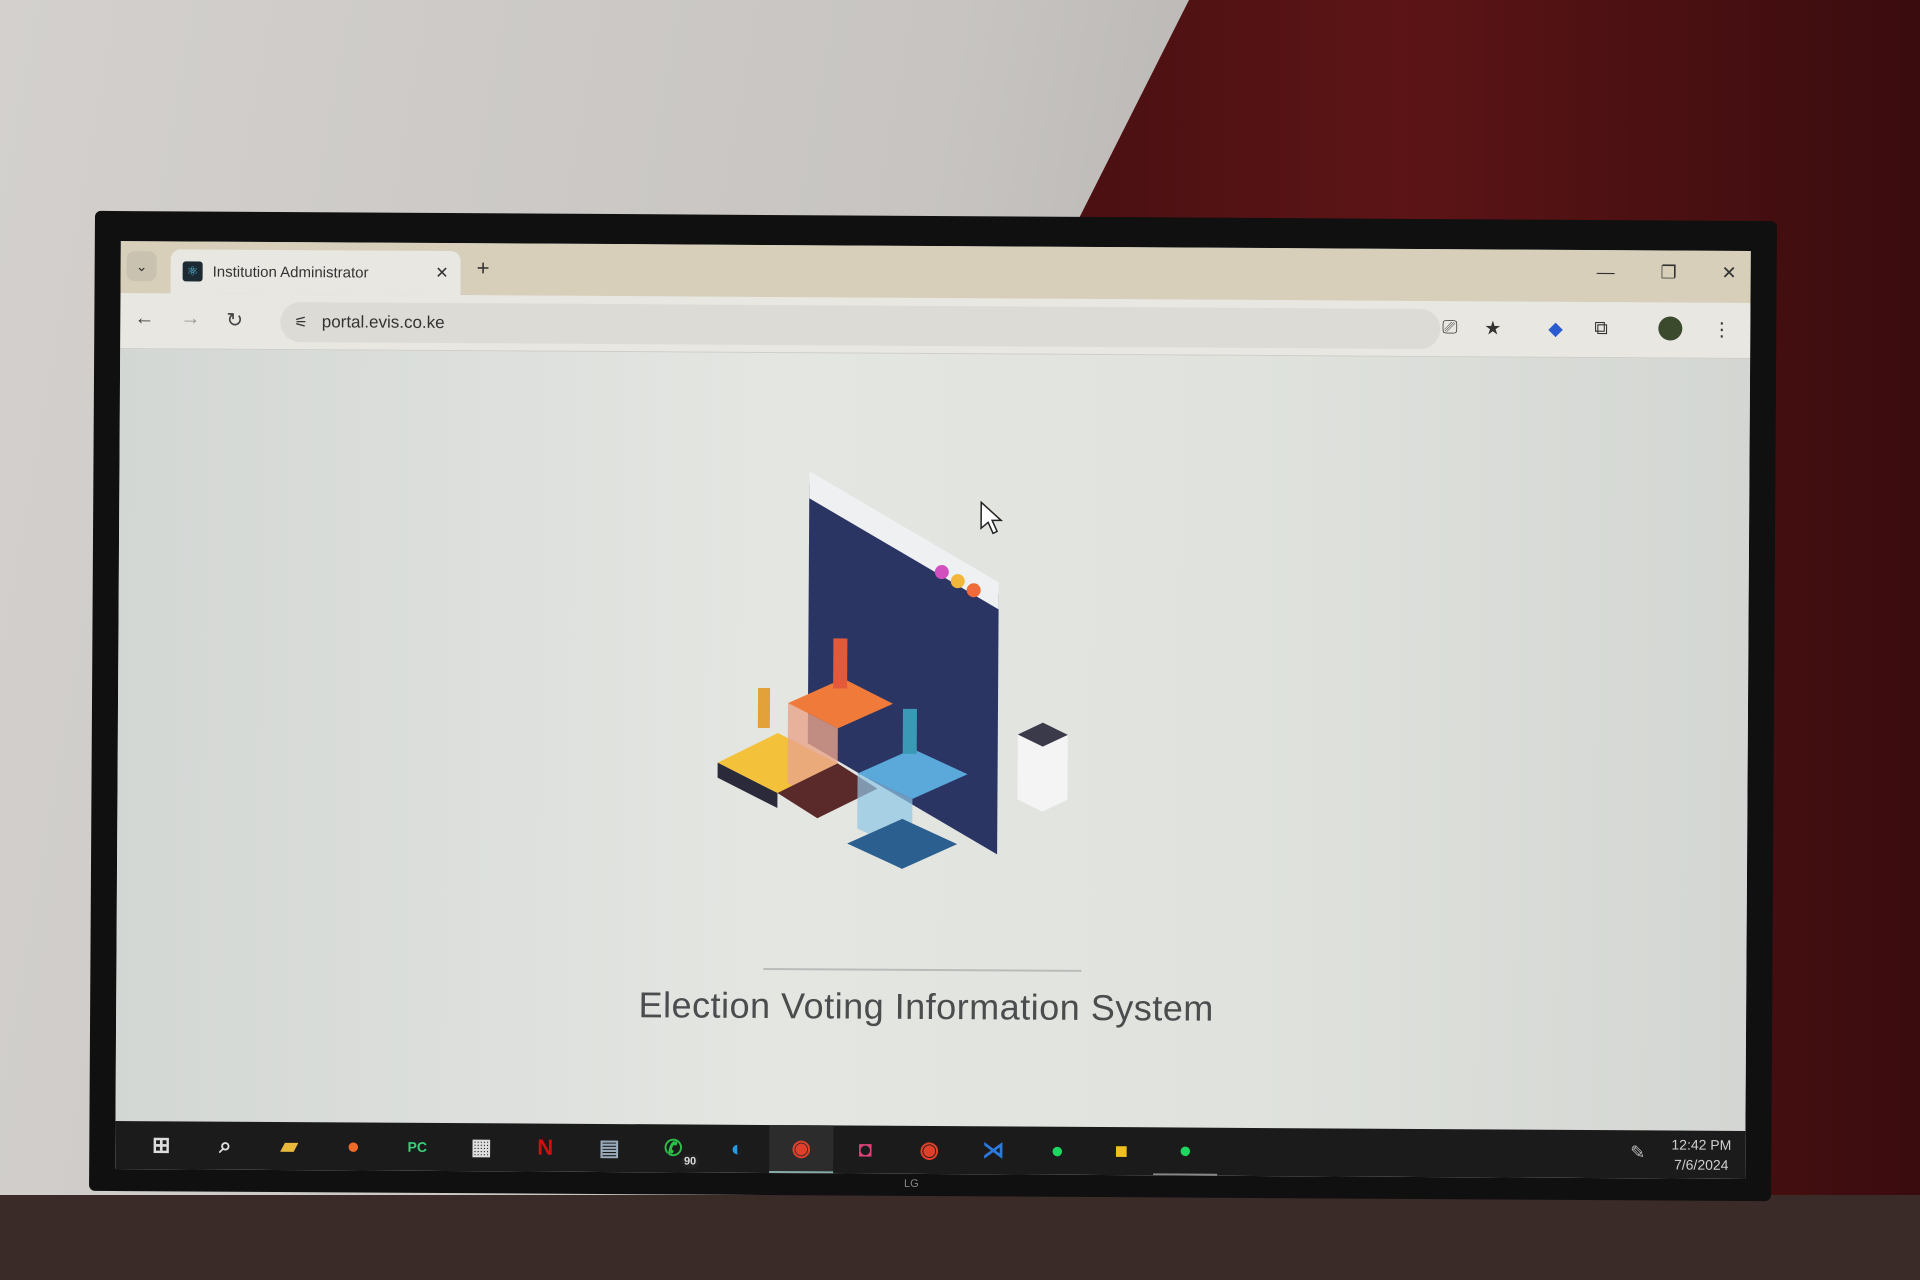  I want to click on browser-toolbar: ← → ↻ ⚟ portal.evis.co.ke ⎚ ★ ◆ ⧉ ⋮, so click(935, 326).